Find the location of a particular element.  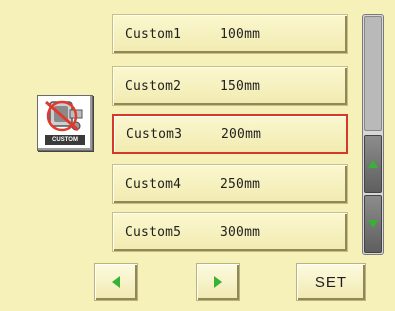

item-name: Custom5 is located at coordinates (153, 232).